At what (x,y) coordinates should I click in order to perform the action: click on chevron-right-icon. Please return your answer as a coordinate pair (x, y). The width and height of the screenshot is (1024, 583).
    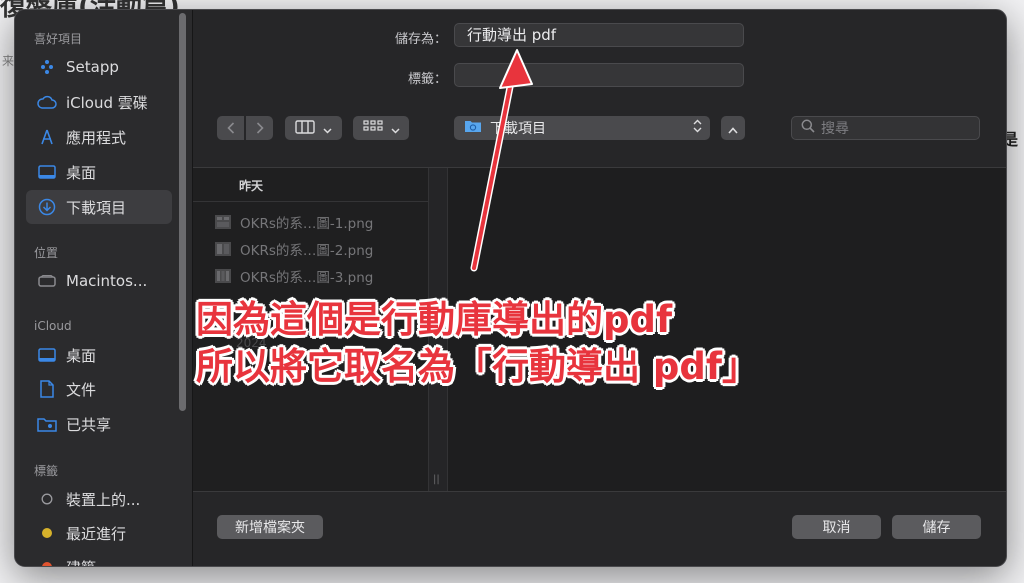
    Looking at the image, I should click on (260, 128).